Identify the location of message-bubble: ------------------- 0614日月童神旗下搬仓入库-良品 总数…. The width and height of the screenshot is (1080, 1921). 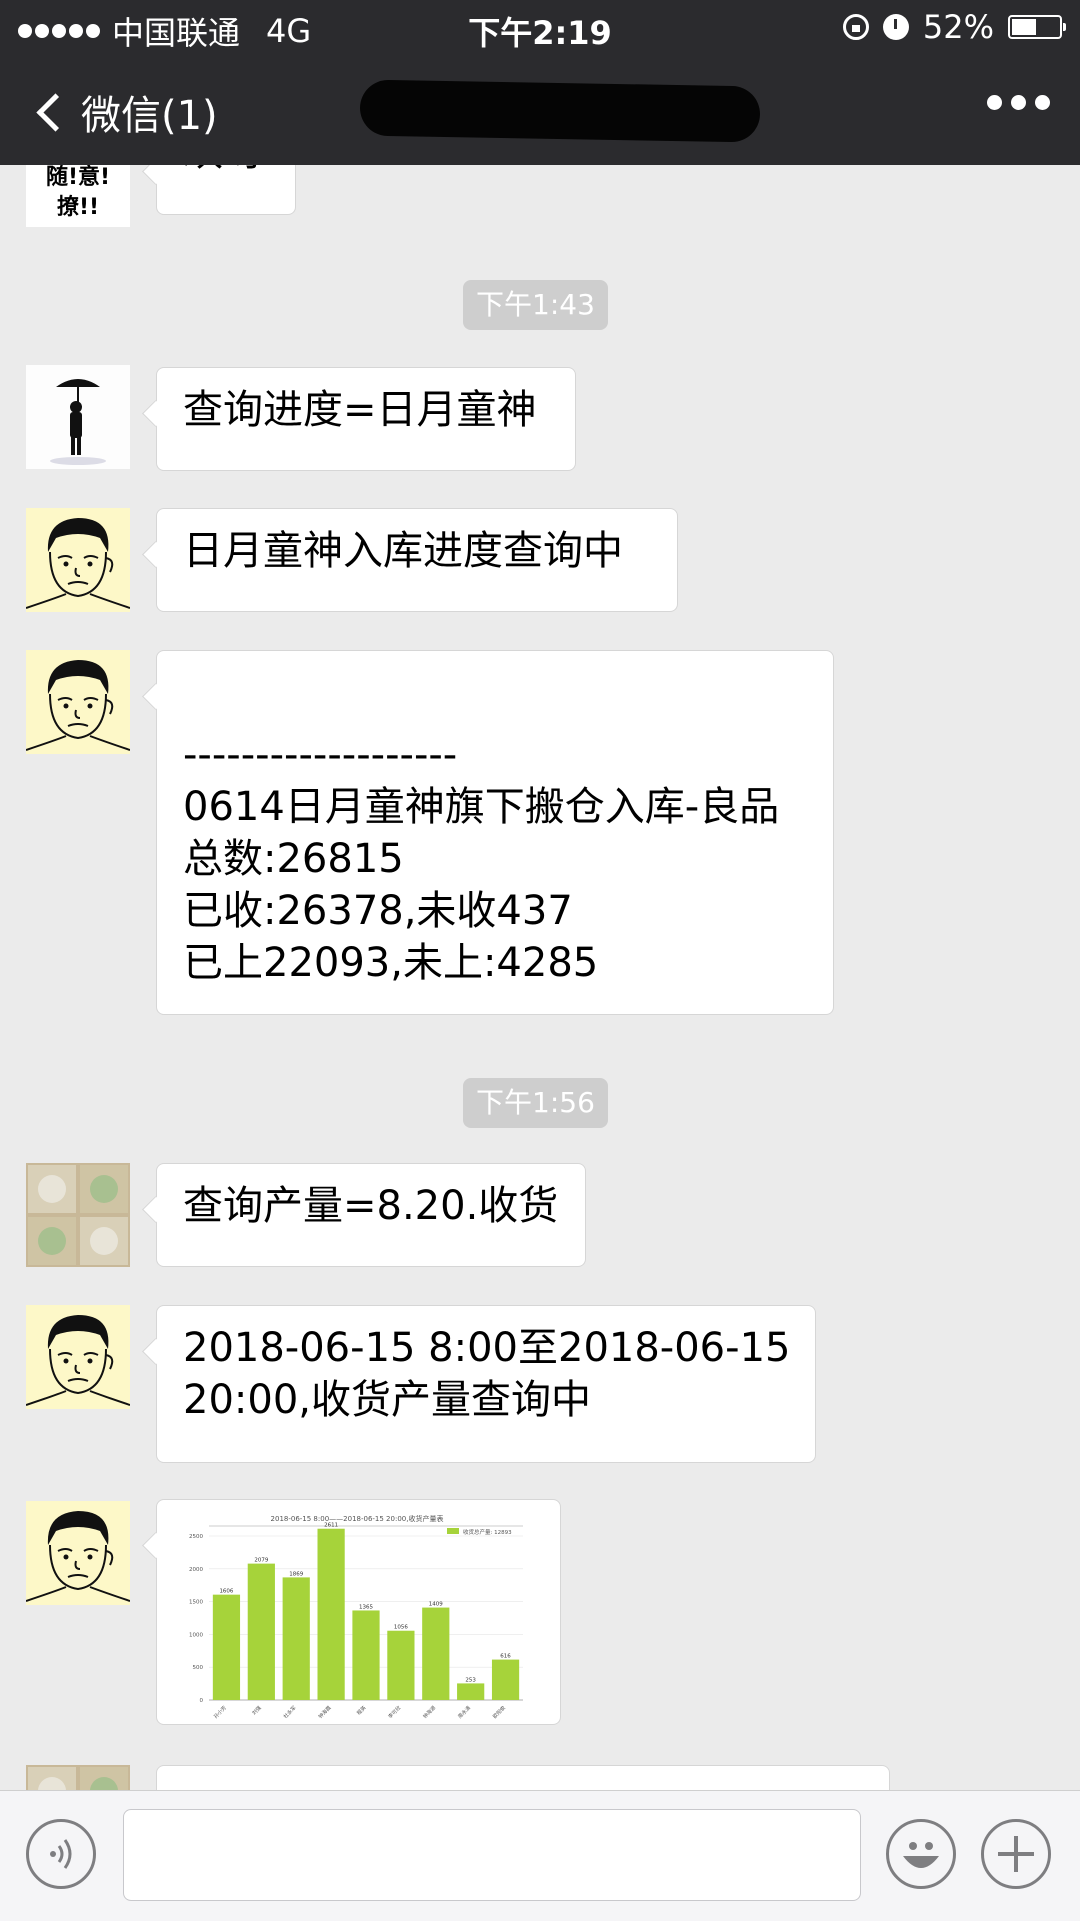
(495, 832).